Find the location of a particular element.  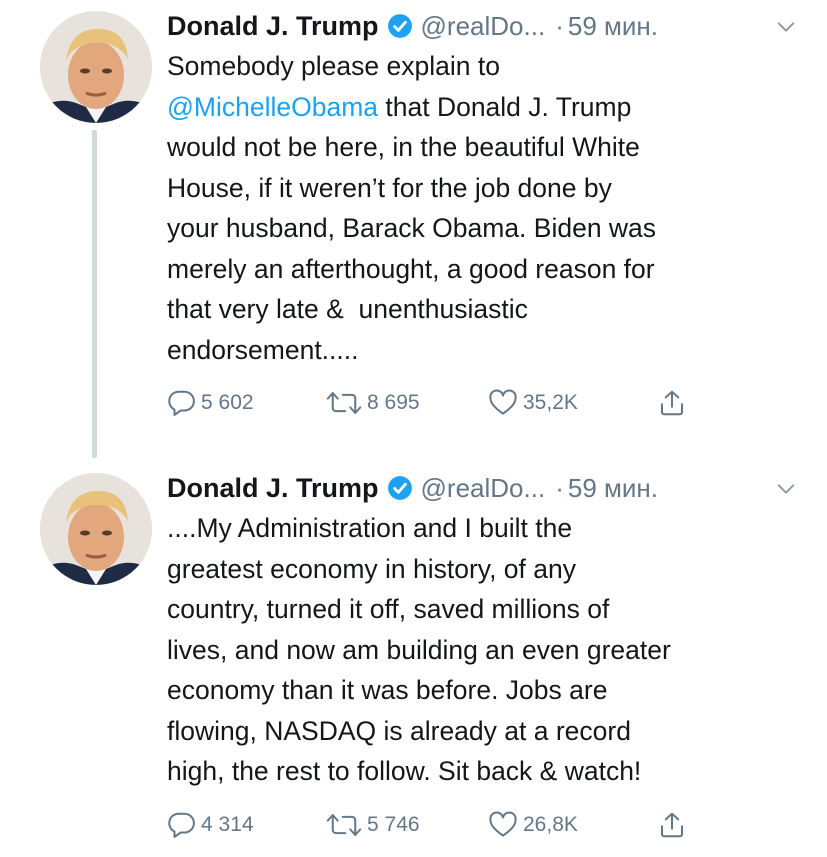

reply-button: 4 314 is located at coordinates (246, 825).